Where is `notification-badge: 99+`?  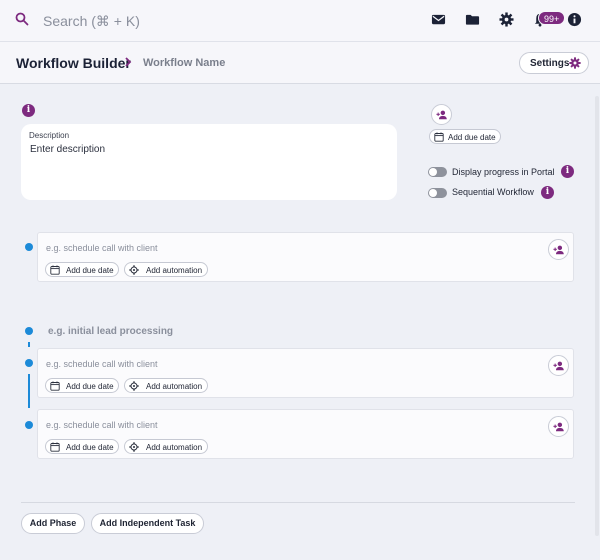 notification-badge: 99+ is located at coordinates (552, 18).